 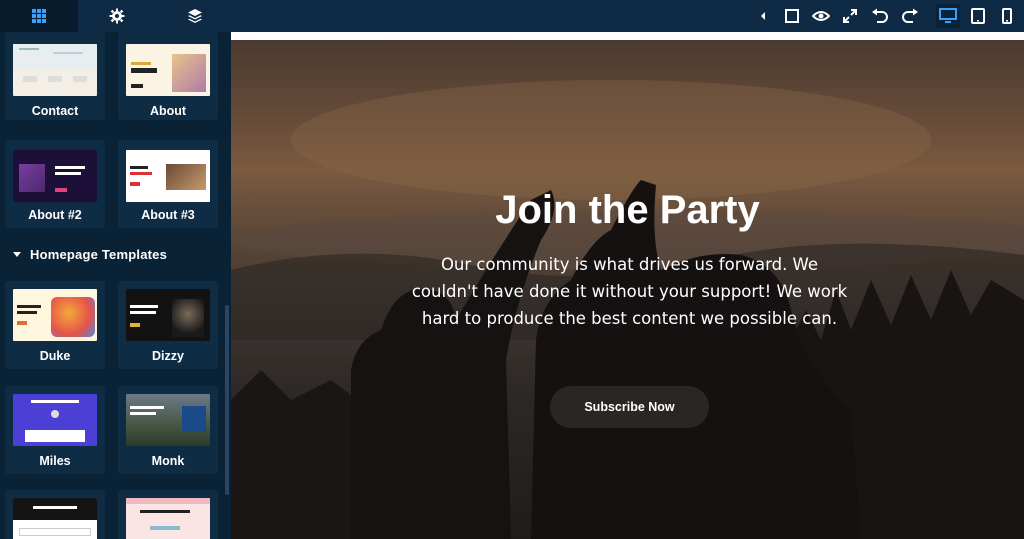 I want to click on fullscreen-icon, so click(x=850, y=16).